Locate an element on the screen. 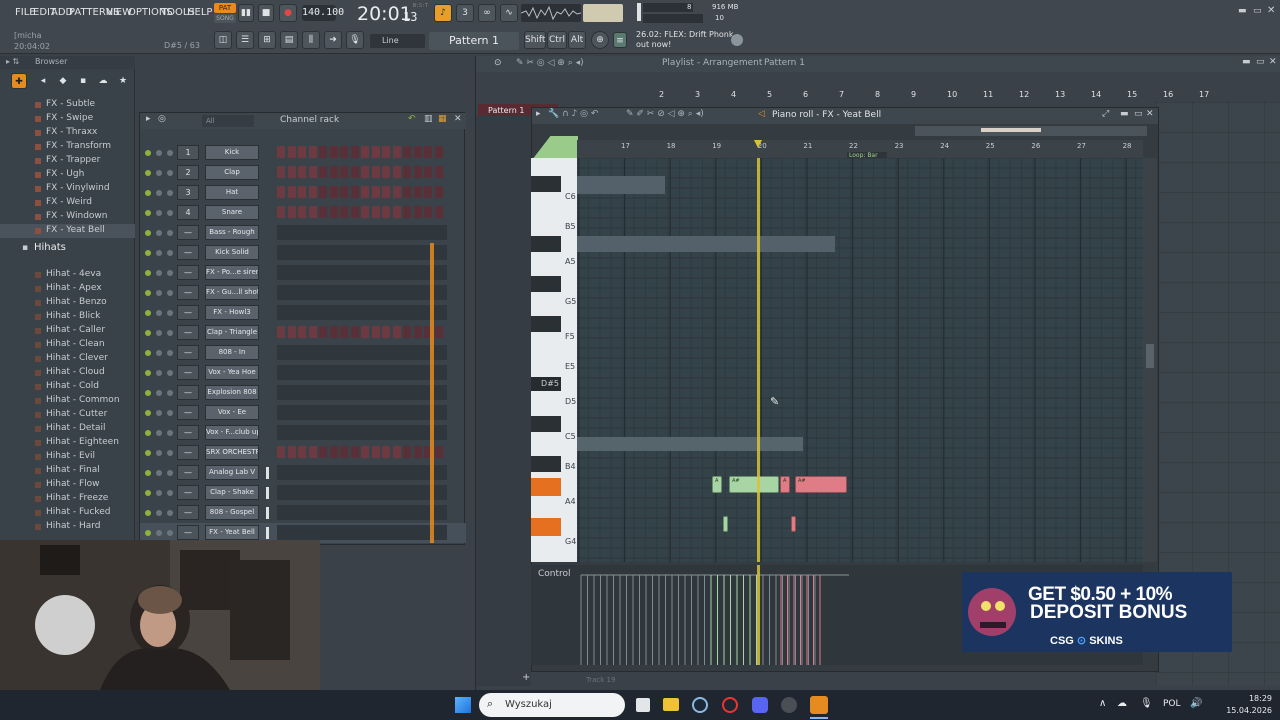 This screenshot has width=1280, height=720. tray-mic-icon: 🎙 is located at coordinates (1146, 703).